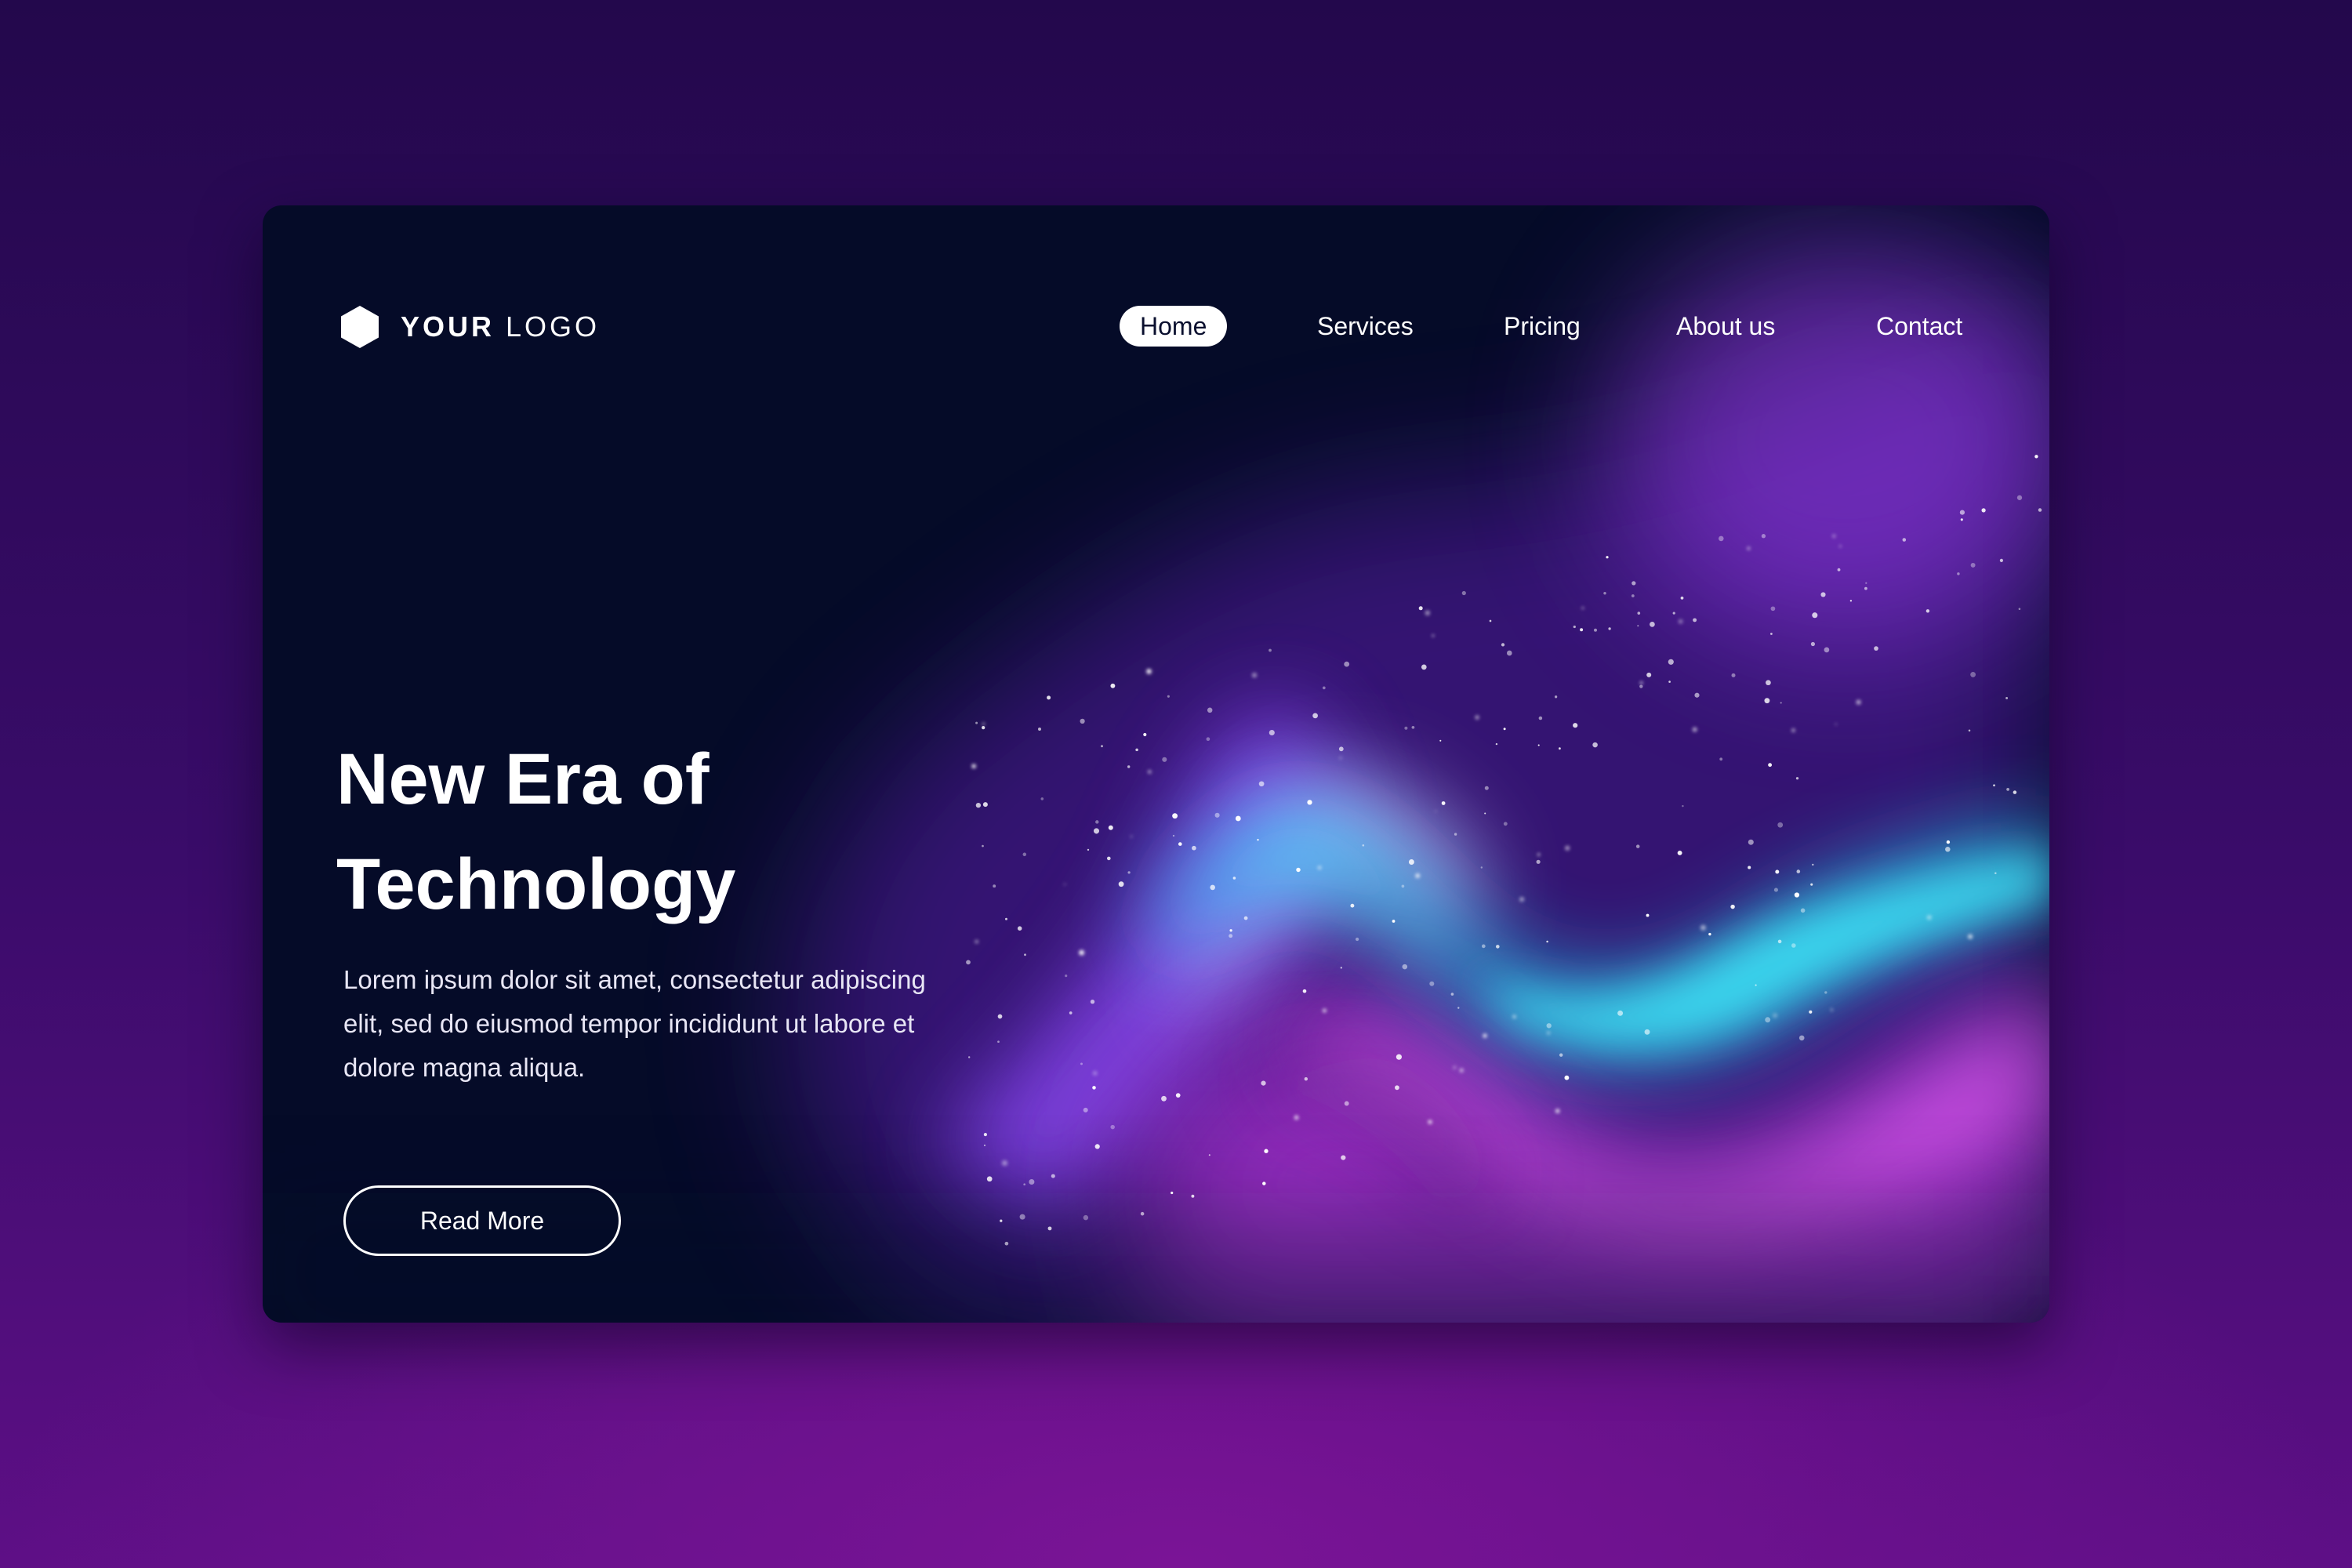 The width and height of the screenshot is (2352, 1568). I want to click on nav-item-about-us: About us, so click(1725, 326).